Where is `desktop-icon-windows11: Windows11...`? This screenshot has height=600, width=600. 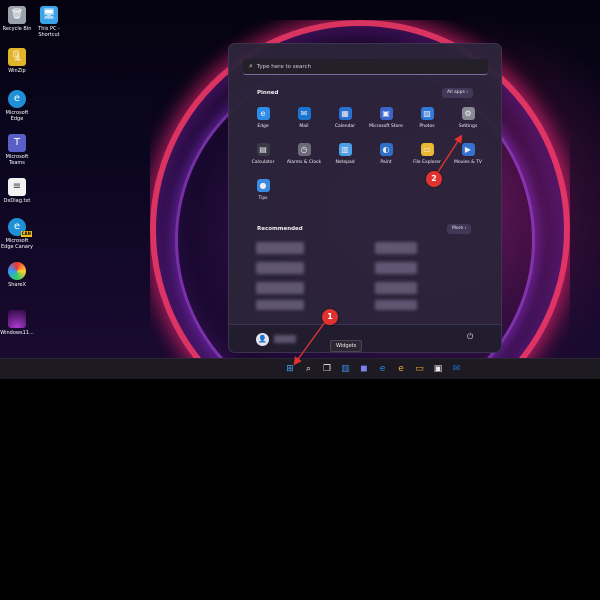 desktop-icon-windows11: Windows11... is located at coordinates (17, 323).